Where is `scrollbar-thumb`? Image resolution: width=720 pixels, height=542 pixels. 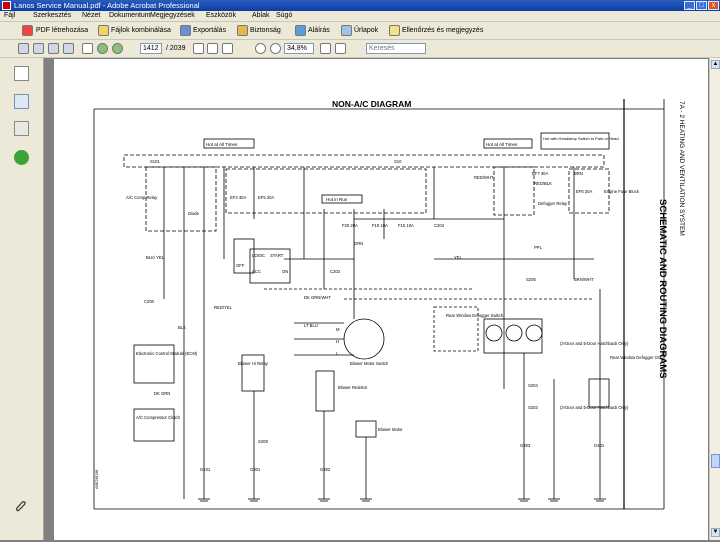
scrollbar-thumb is located at coordinates (715, 461).